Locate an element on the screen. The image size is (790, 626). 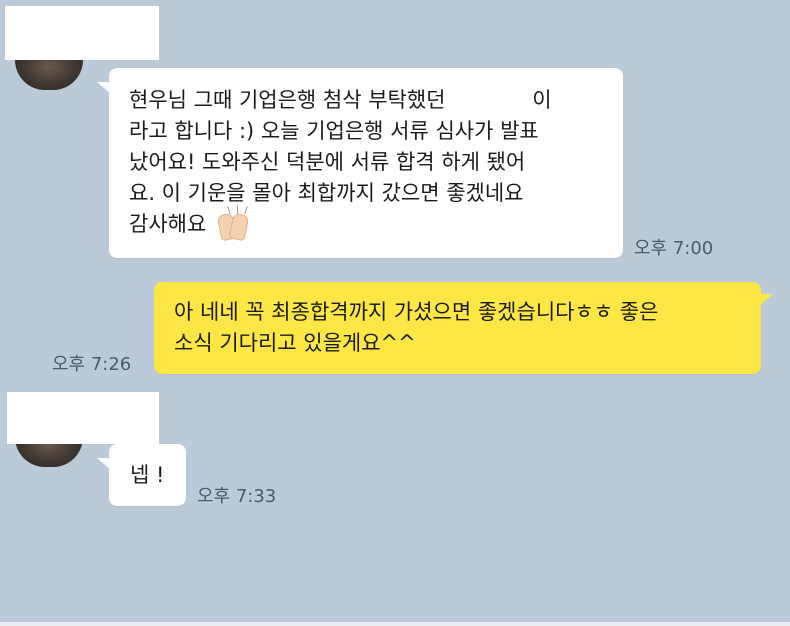
message-timestamp: 오후 7:00 is located at coordinates (674, 248).